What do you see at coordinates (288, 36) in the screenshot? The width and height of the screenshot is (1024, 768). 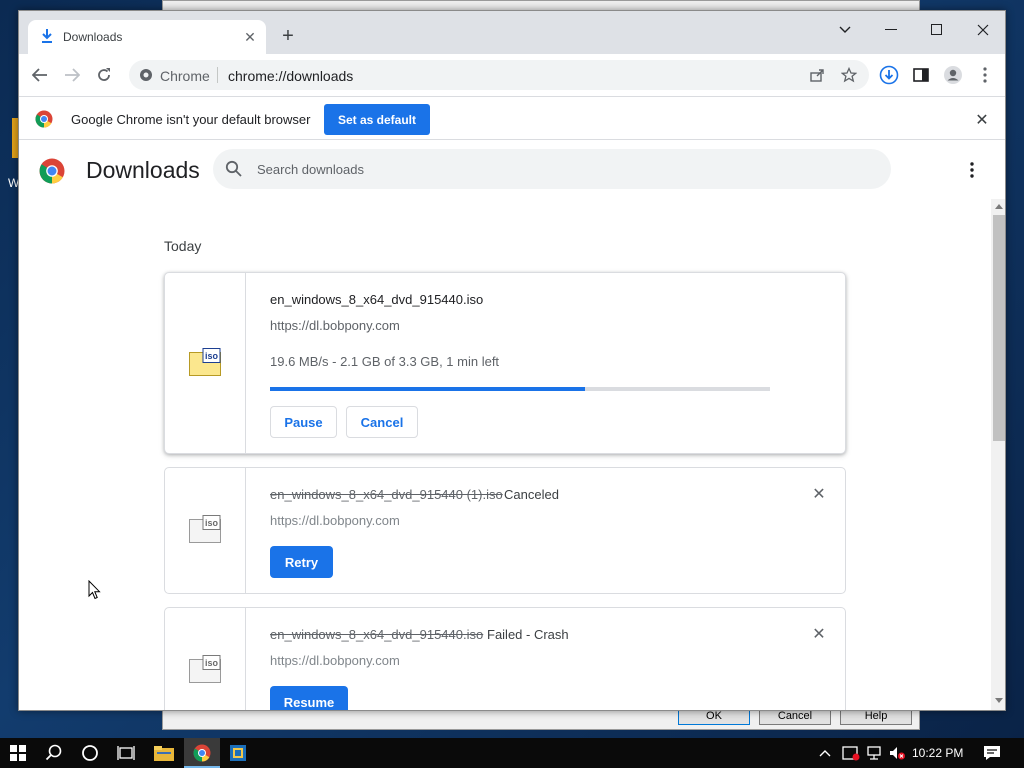 I see `new-tab-button: +` at bounding box center [288, 36].